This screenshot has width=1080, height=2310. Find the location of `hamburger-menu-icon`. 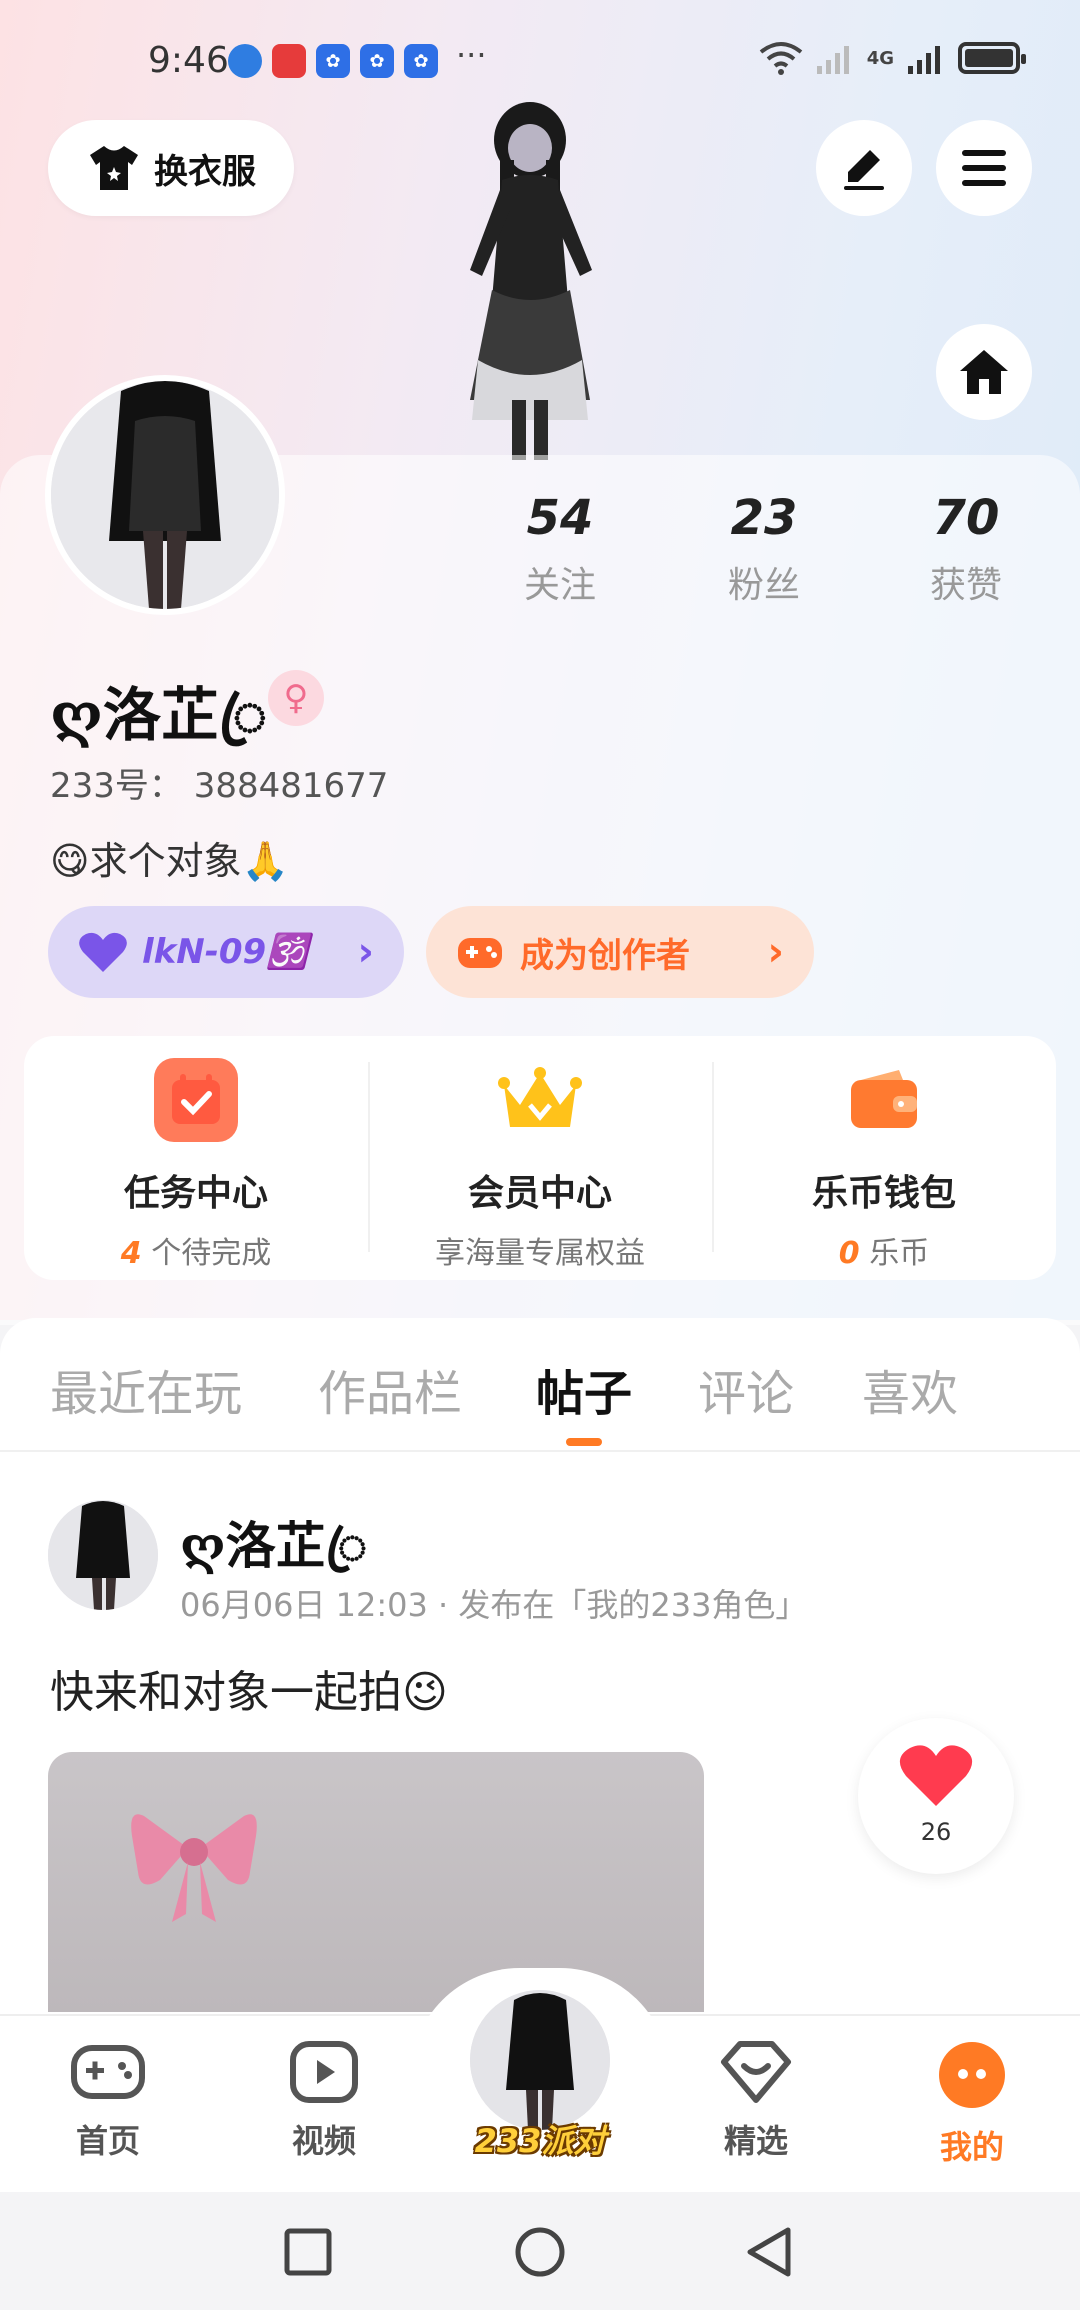

hamburger-menu-icon is located at coordinates (984, 168).